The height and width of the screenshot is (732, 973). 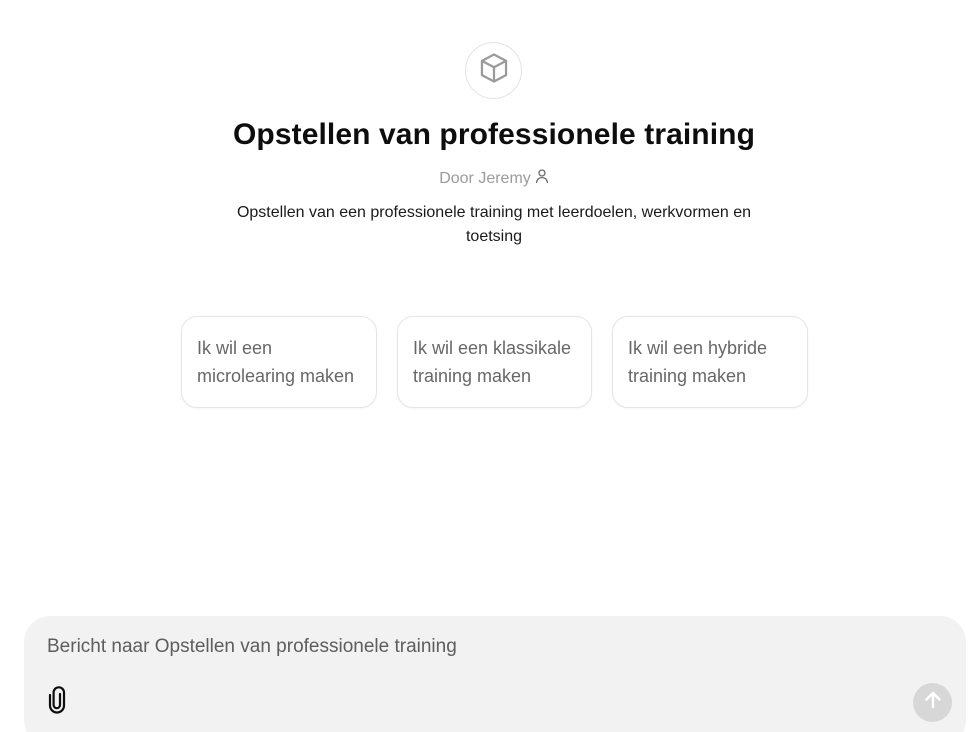 I want to click on gpt-title: Opstellen van professionele training, so click(x=494, y=134).